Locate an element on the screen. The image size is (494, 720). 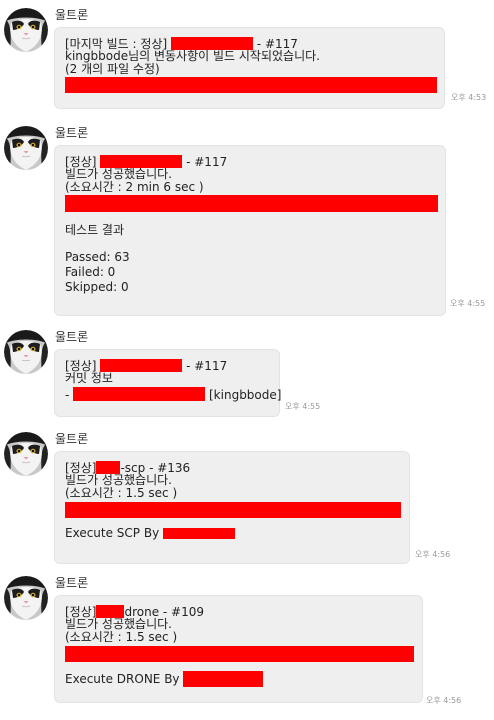
executed-by-line: Execute DRONE By is located at coordinates (239, 679).